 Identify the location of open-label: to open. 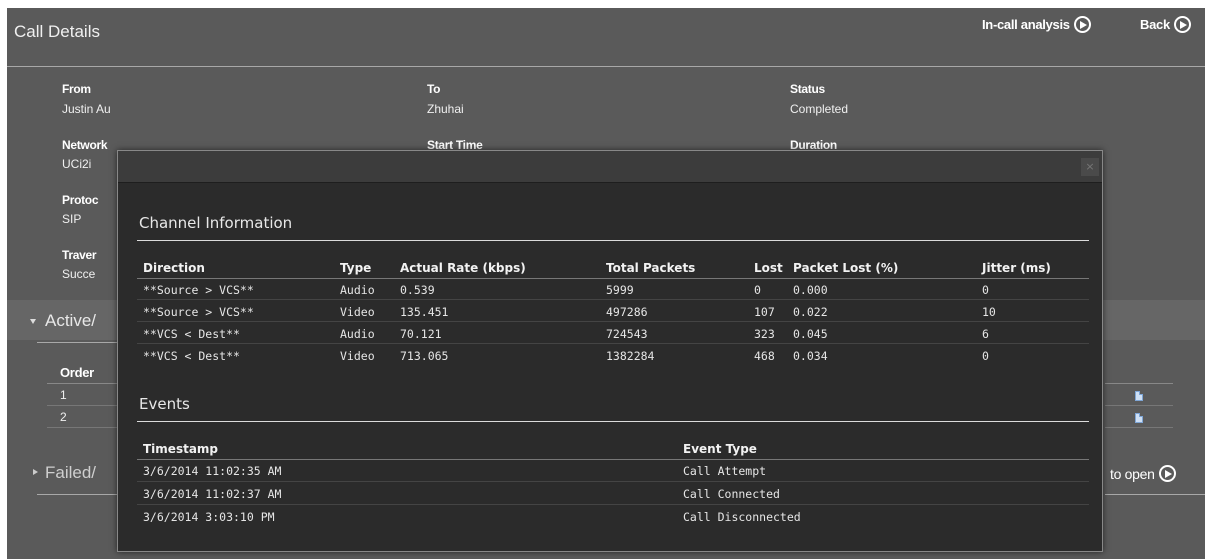
(1132, 473).